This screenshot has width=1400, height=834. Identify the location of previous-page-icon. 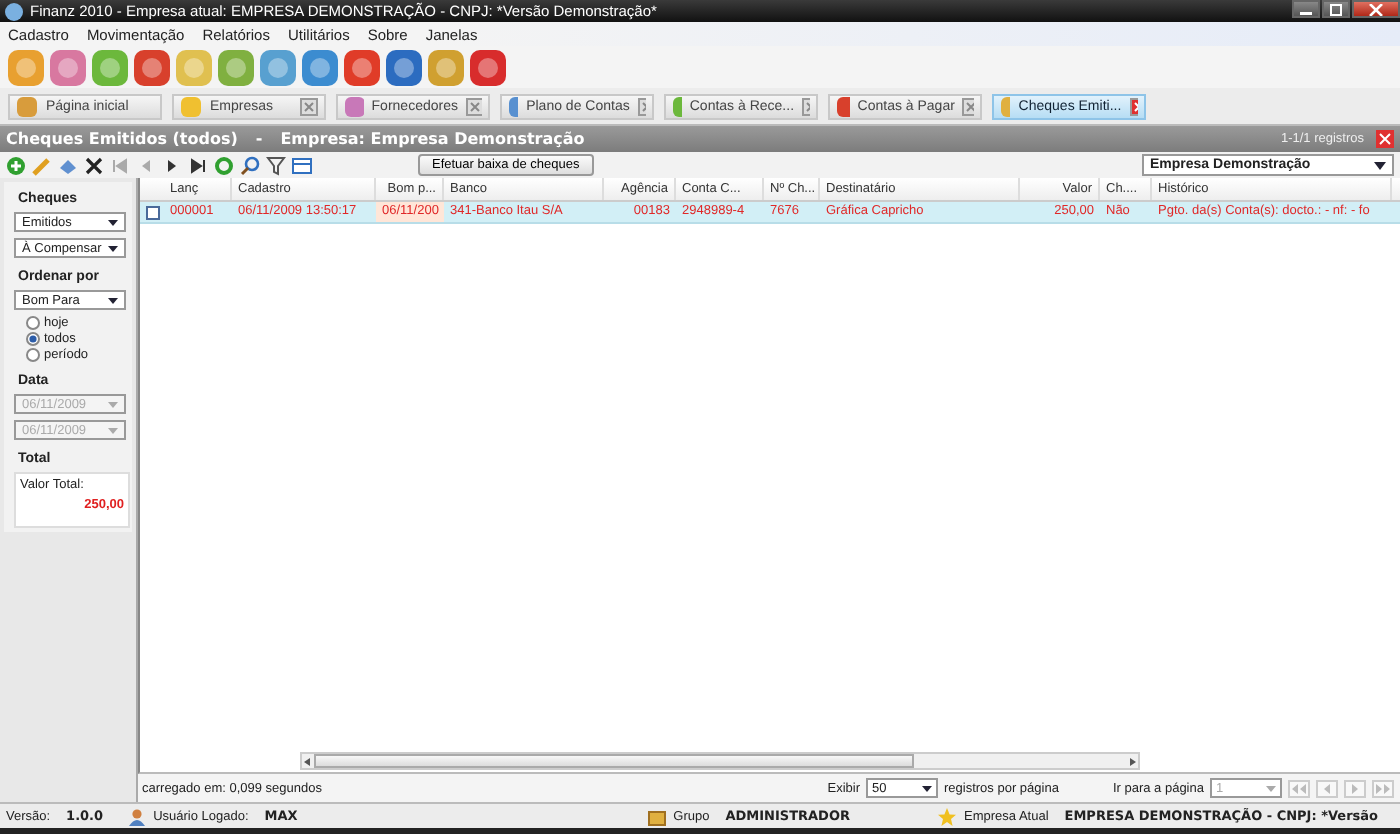
(1327, 788).